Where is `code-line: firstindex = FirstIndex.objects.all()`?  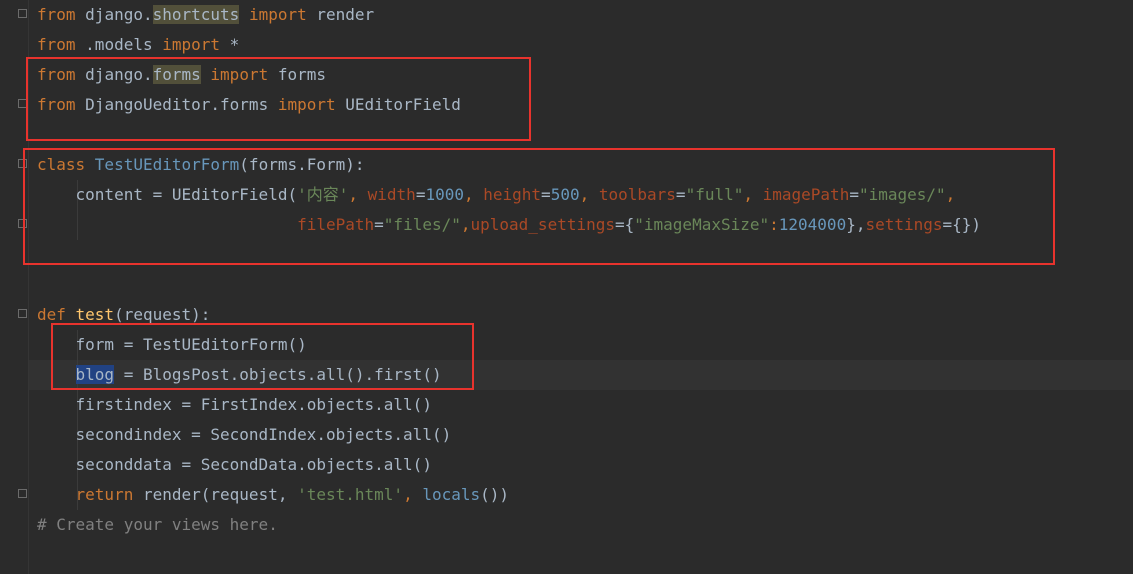
code-line: firstindex = FirstIndex.objects.all() is located at coordinates (234, 405).